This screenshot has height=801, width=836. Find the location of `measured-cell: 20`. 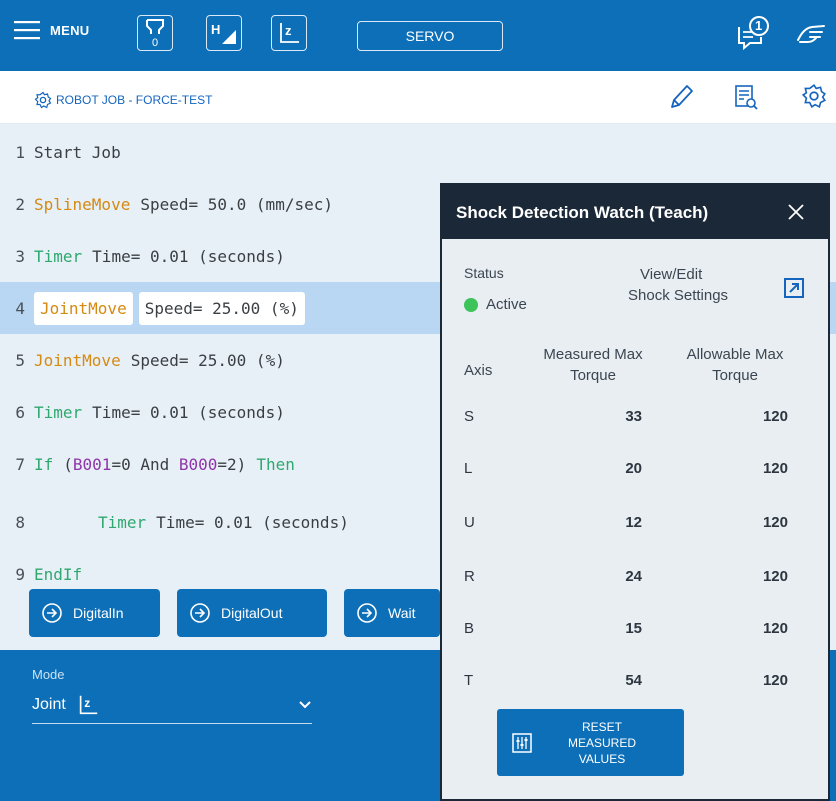

measured-cell: 20 is located at coordinates (633, 468).